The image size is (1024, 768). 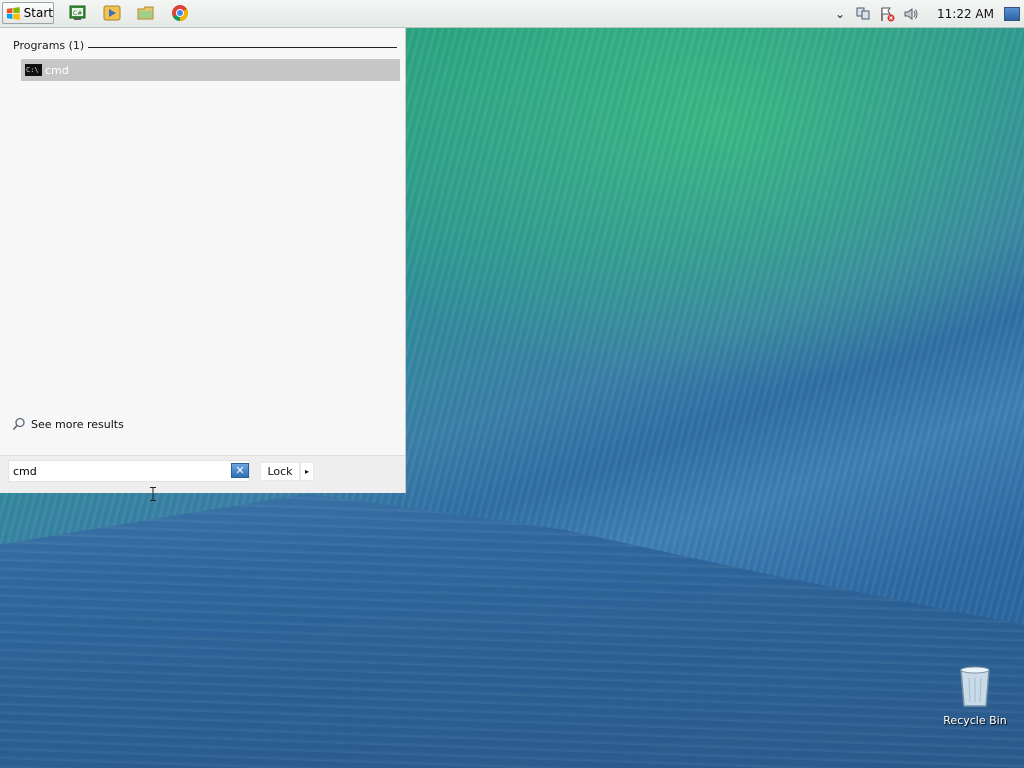 What do you see at coordinates (840, 14) in the screenshot?
I see `tray-overflow-icon: ⌄` at bounding box center [840, 14].